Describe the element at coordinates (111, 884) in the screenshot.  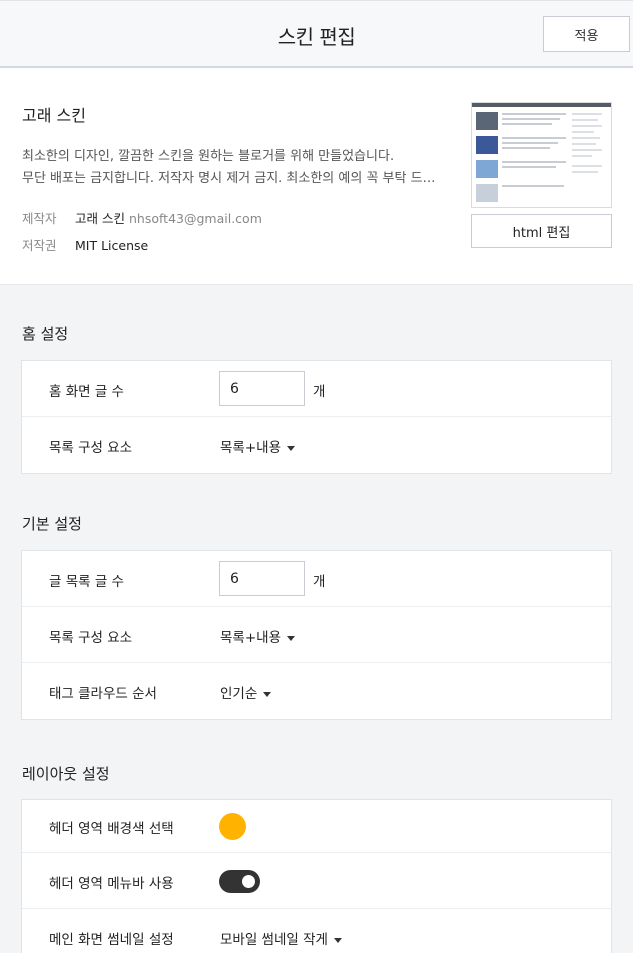
I see `menubar-label: 헤더 영역 메뉴바 사용` at that location.